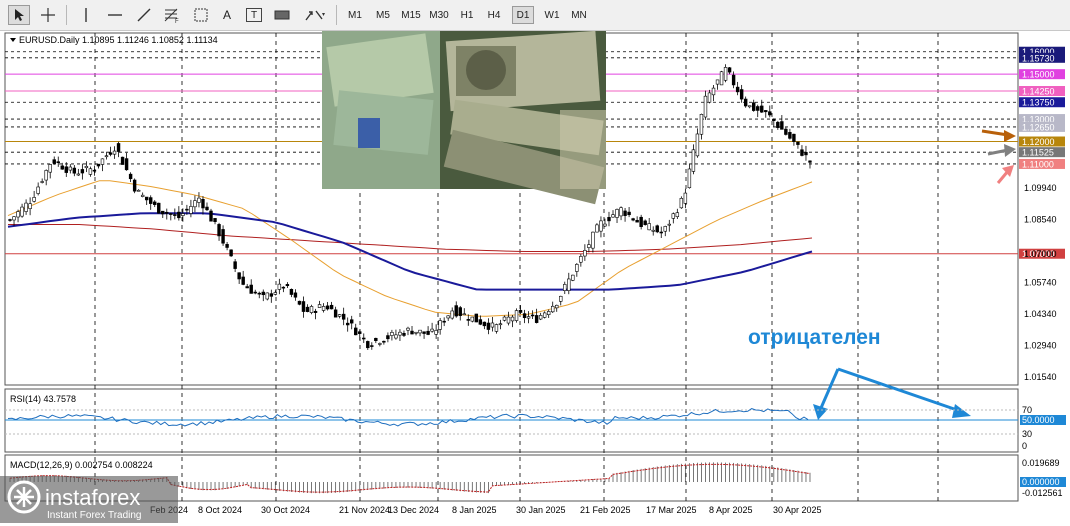 Image resolution: width=1070 pixels, height=526 pixels. I want to click on toolbar-separator, so click(66, 15).